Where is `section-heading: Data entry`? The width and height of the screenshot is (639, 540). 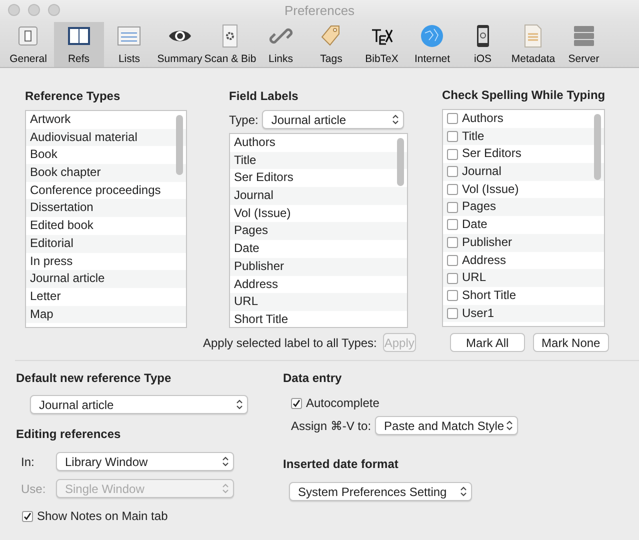 section-heading: Data entry is located at coordinates (313, 378).